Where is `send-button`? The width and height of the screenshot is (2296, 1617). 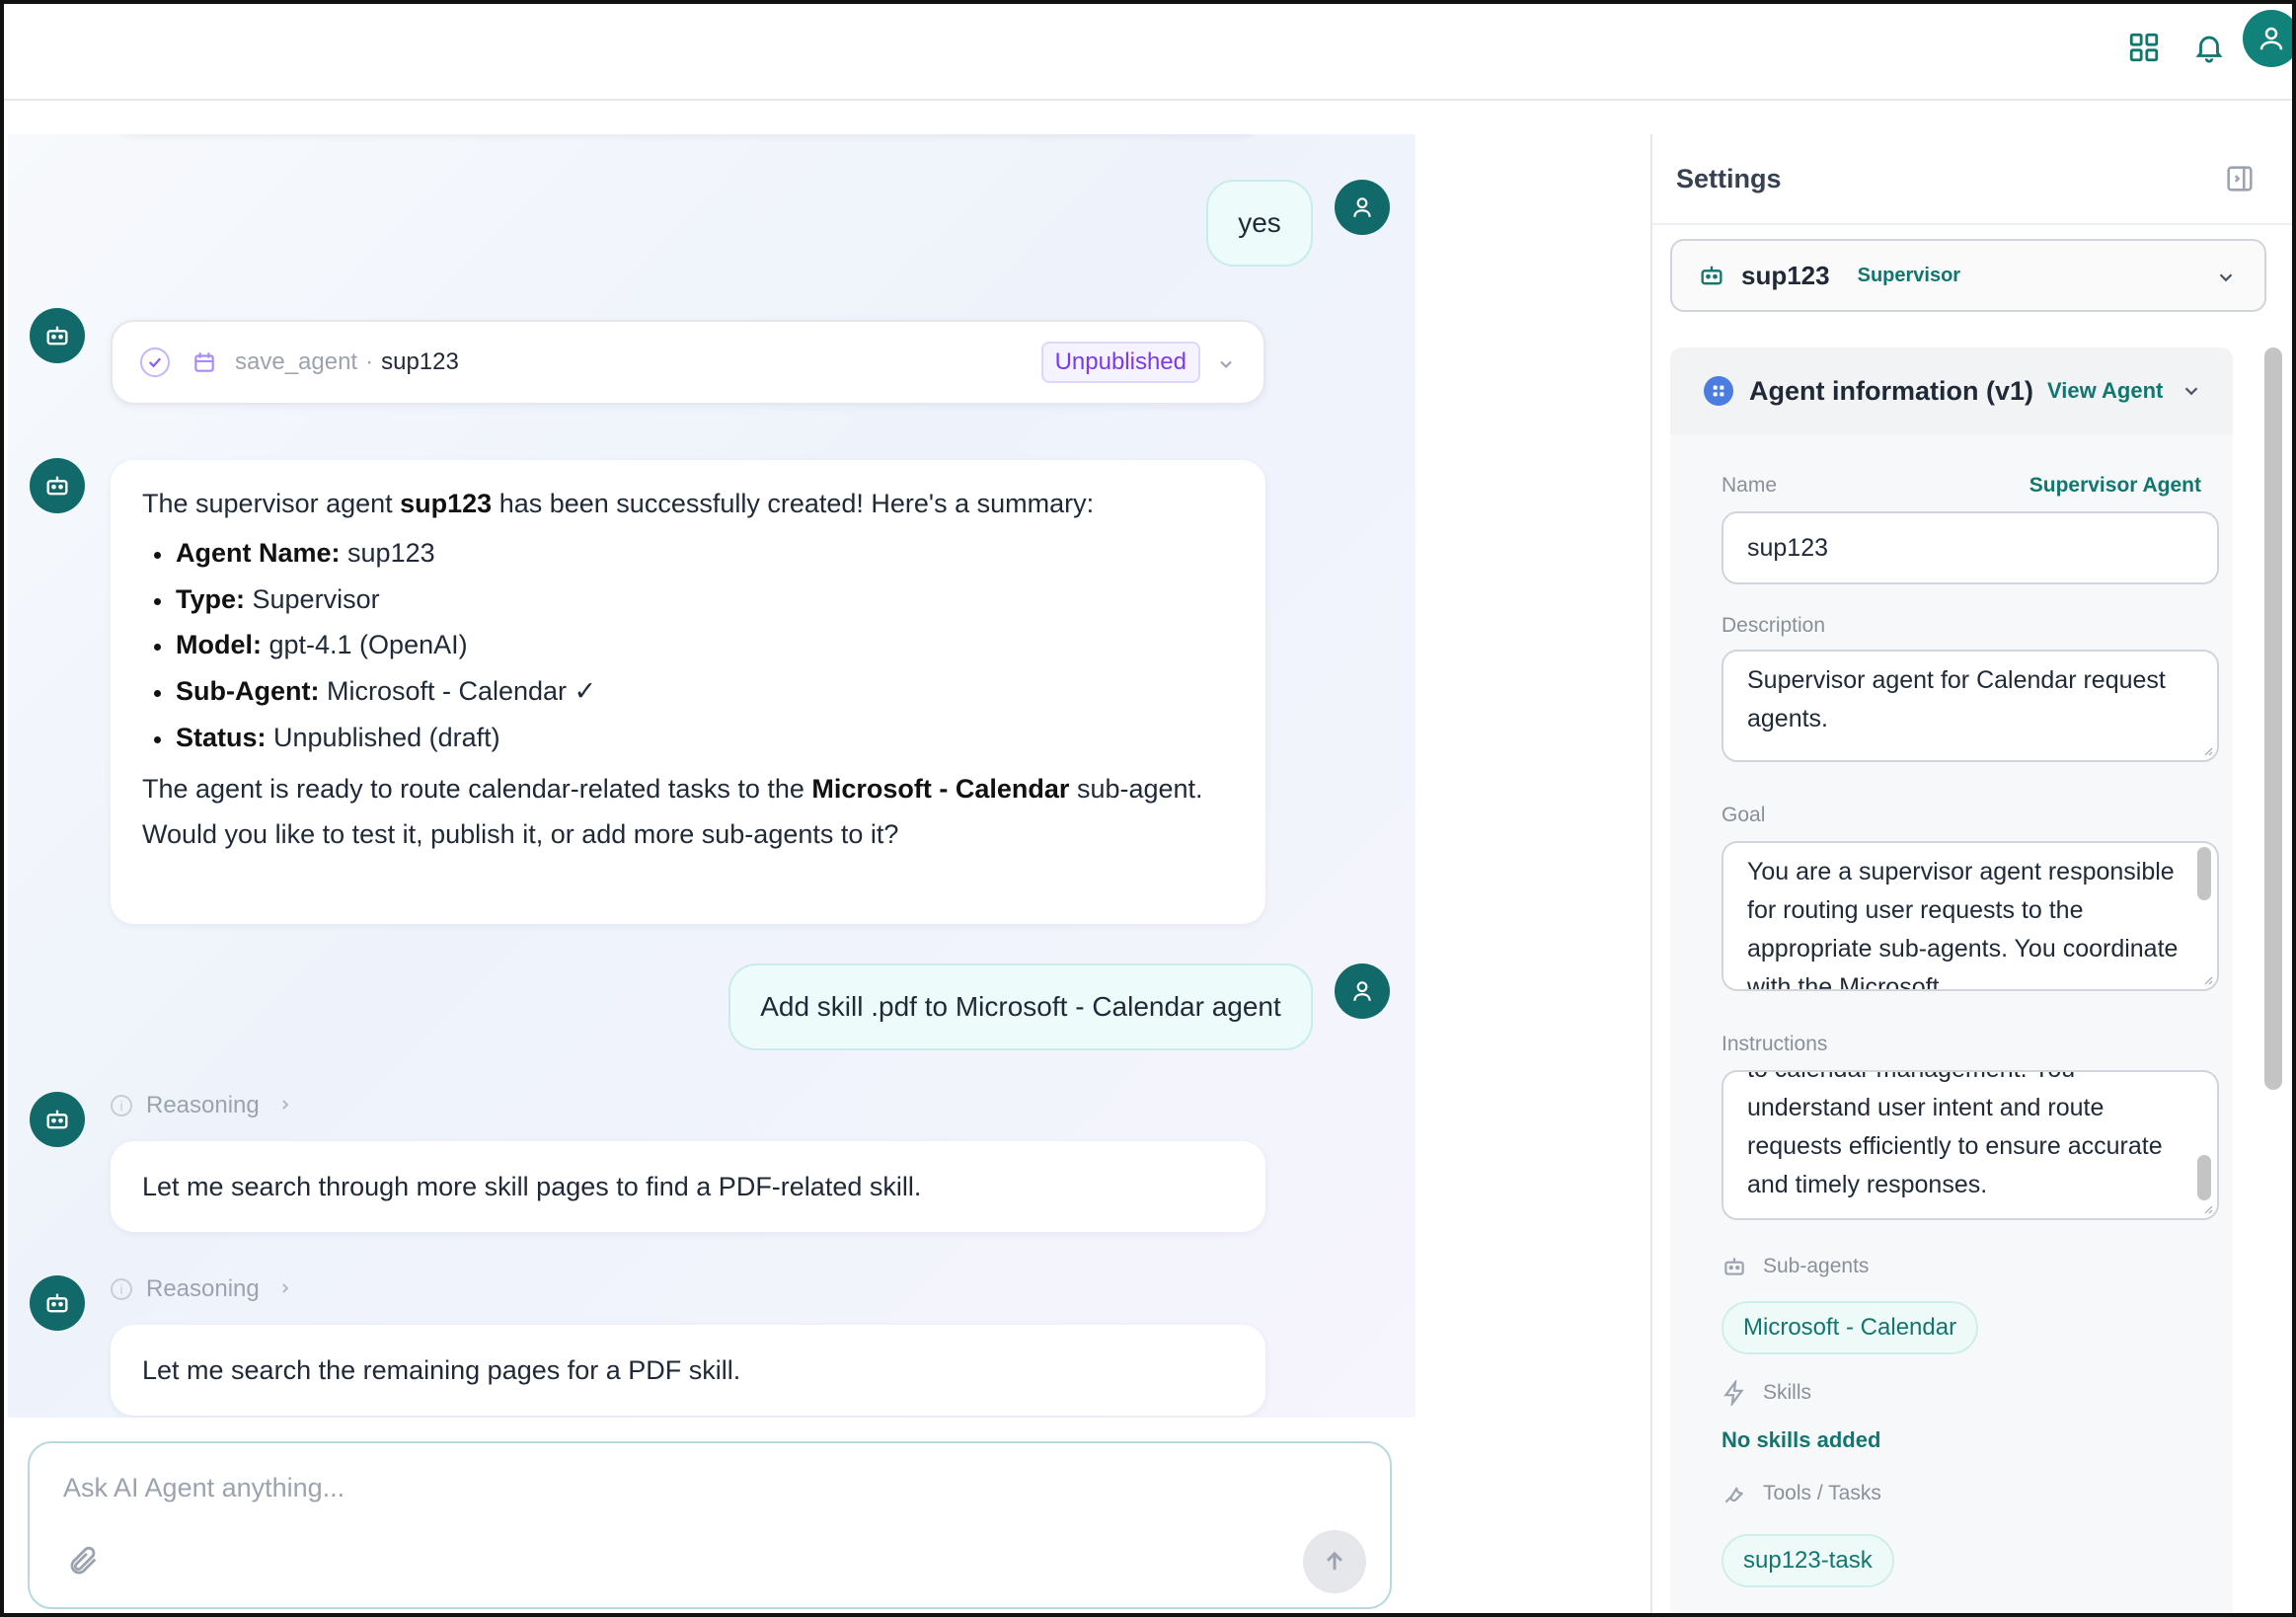 send-button is located at coordinates (1334, 1561).